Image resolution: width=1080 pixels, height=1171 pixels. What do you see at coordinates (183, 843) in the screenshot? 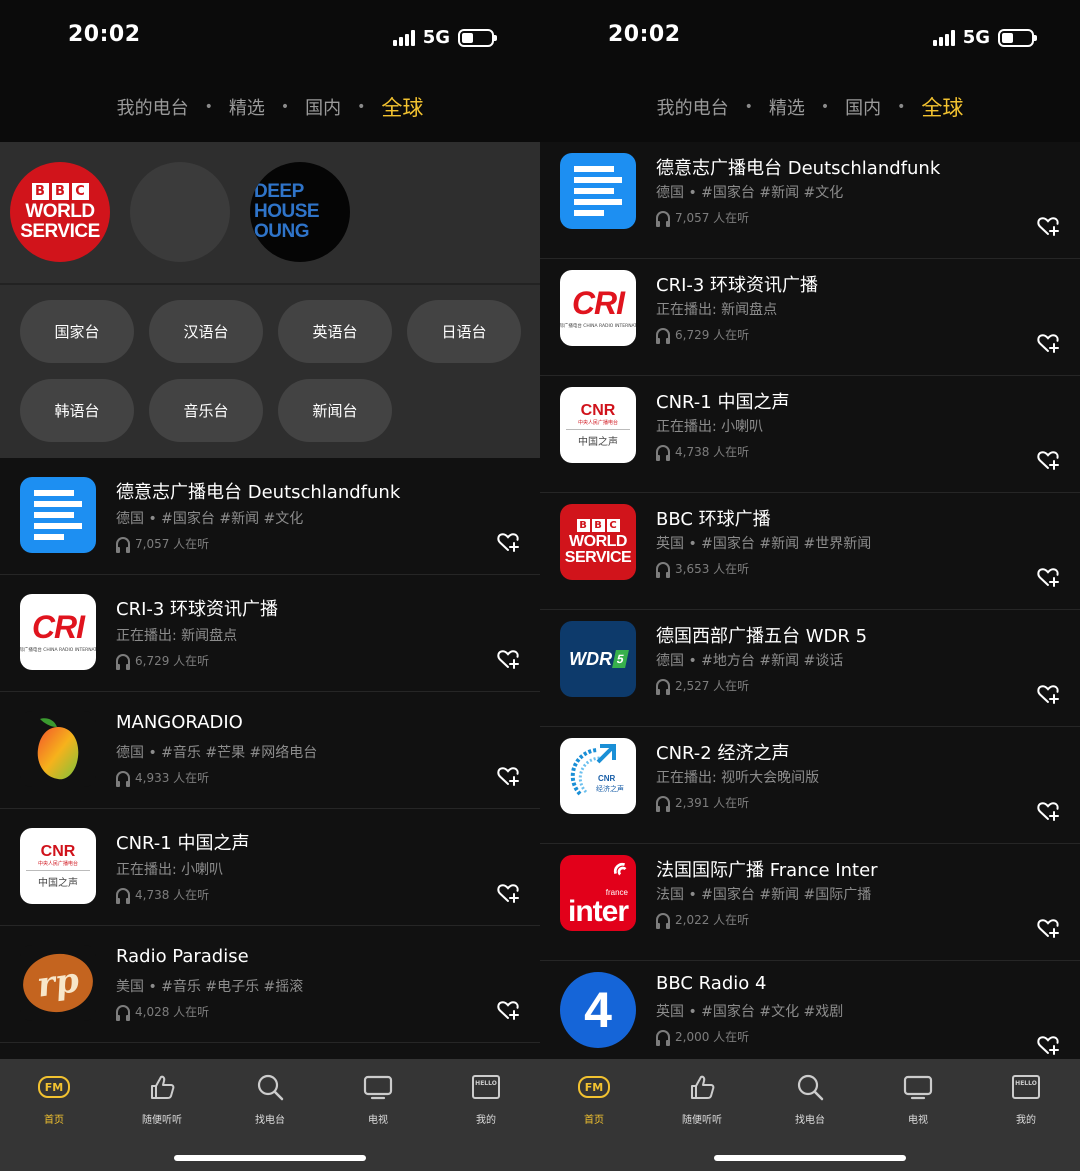
I see `station-title: CNR-1 中国之声` at bounding box center [183, 843].